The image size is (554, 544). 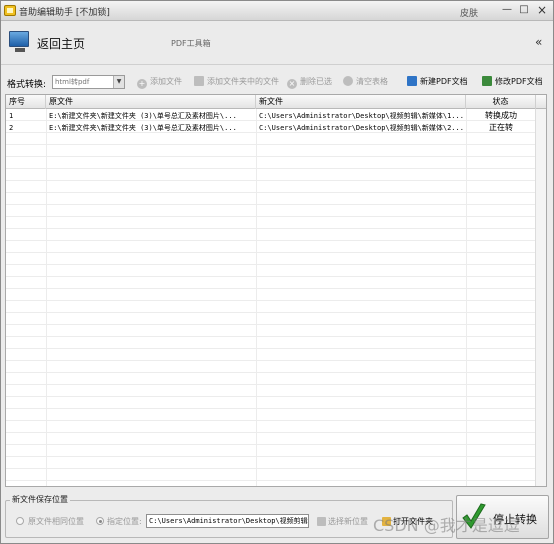 What do you see at coordinates (487, 81) in the screenshot?
I see `edit-document-icon` at bounding box center [487, 81].